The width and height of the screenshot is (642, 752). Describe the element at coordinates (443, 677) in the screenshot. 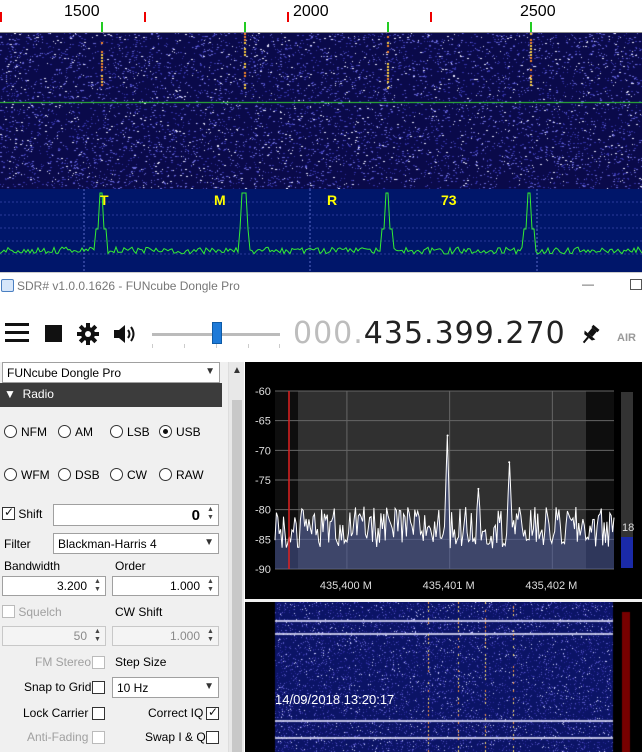

I see `rf-waterfall` at that location.